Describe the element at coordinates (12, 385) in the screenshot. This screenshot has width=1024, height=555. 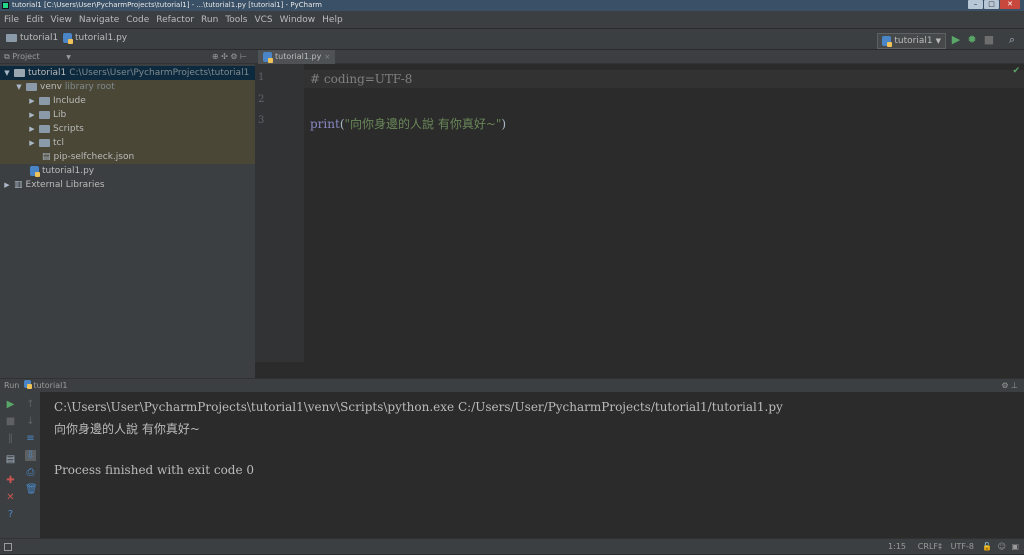
I see `run-panel-title: Run` at that location.